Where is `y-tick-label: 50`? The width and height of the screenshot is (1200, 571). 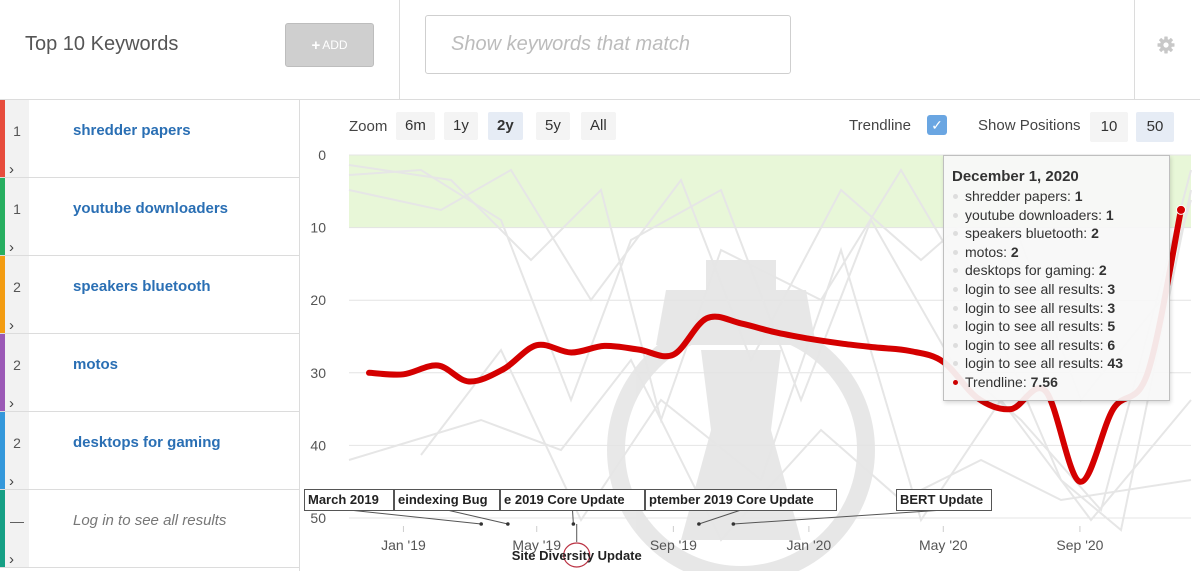
y-tick-label: 50 is located at coordinates (318, 518).